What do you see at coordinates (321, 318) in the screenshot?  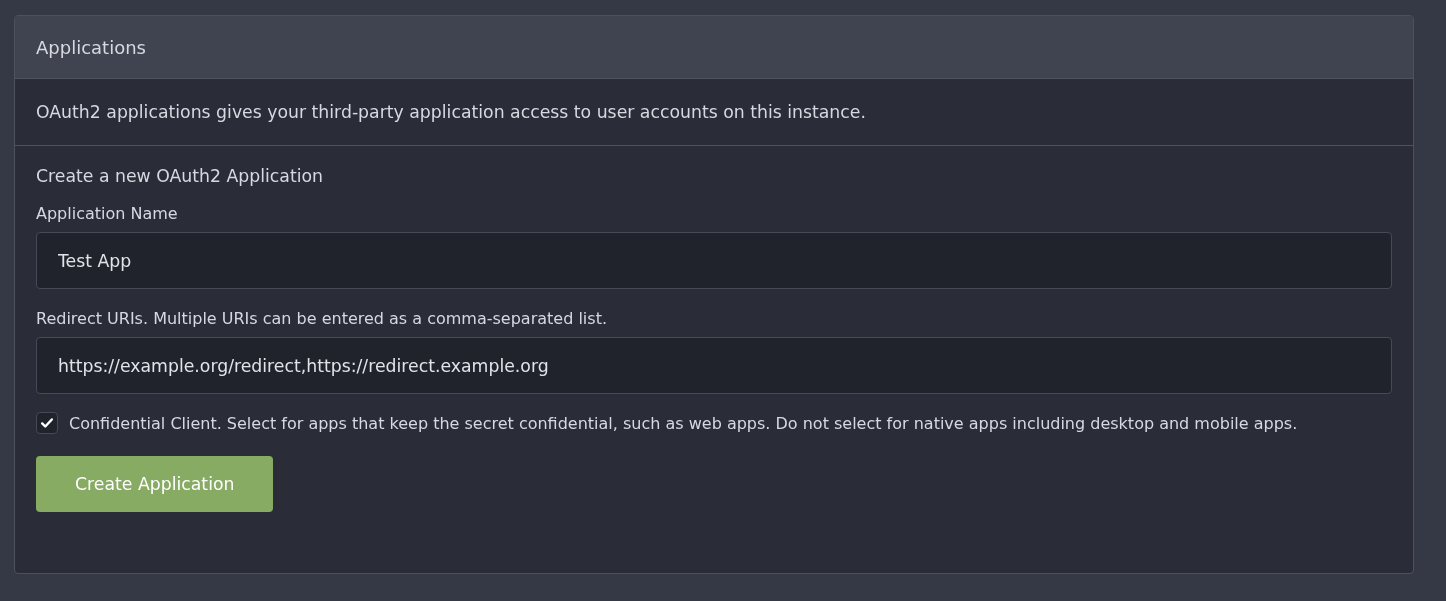 I see `field-label: Redirect URIs. Multiple URIs can be entered as a comma-separated list.` at bounding box center [321, 318].